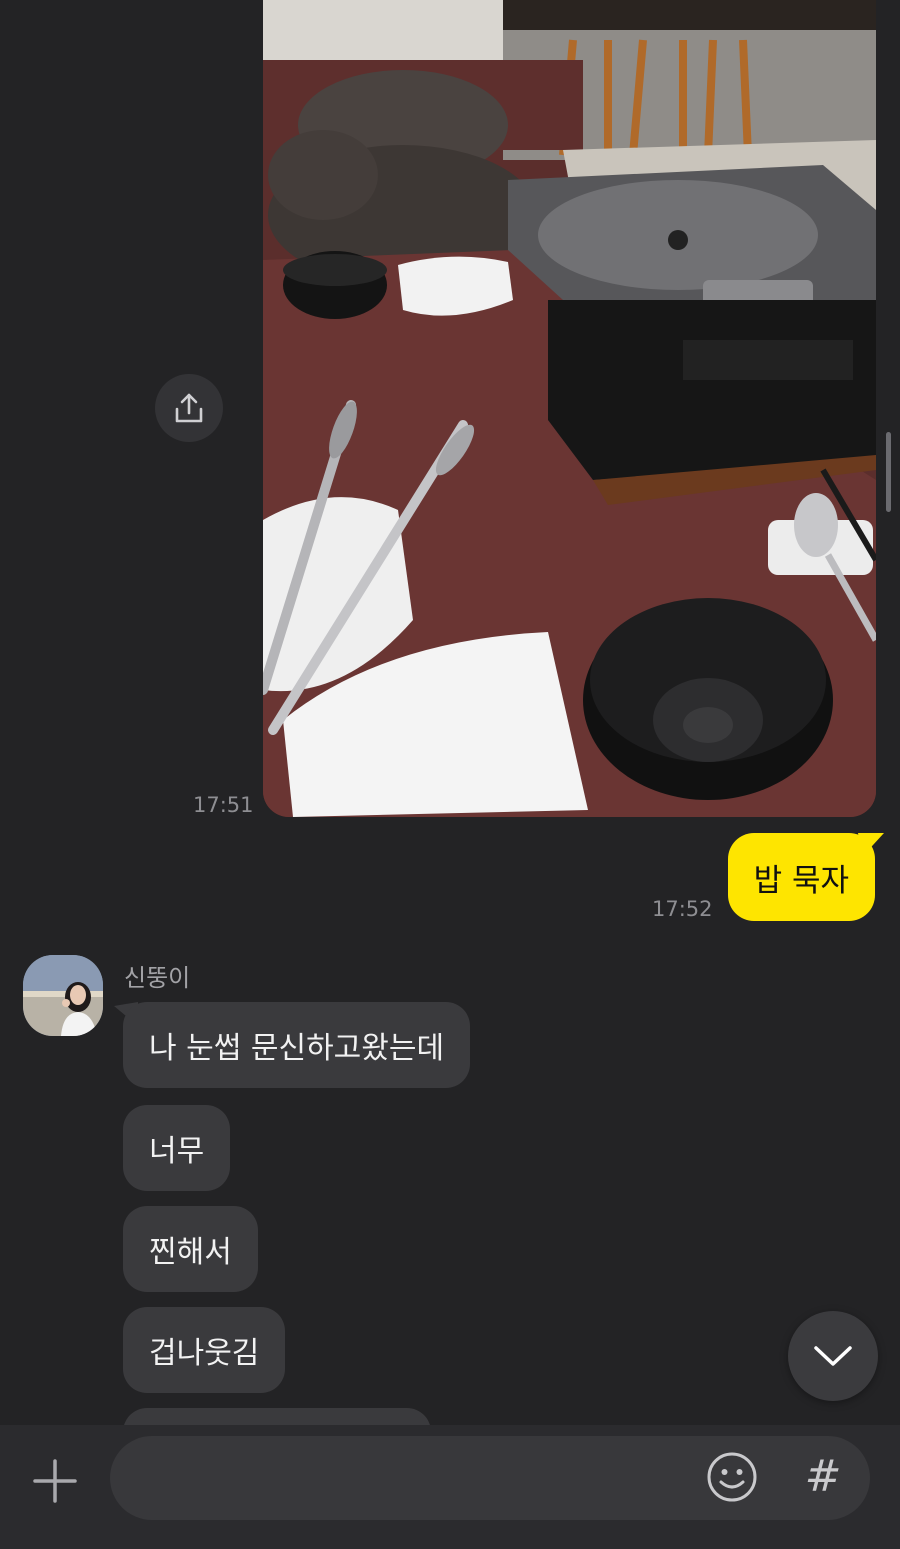  I want to click on message-text: 찐해서, so click(190, 1252).